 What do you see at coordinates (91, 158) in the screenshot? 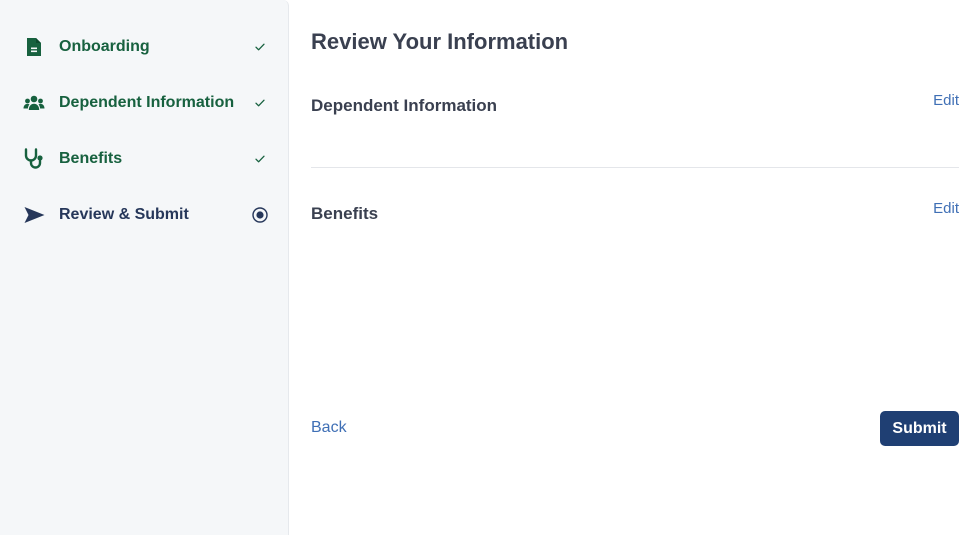
I see `step-label: Benefits` at bounding box center [91, 158].